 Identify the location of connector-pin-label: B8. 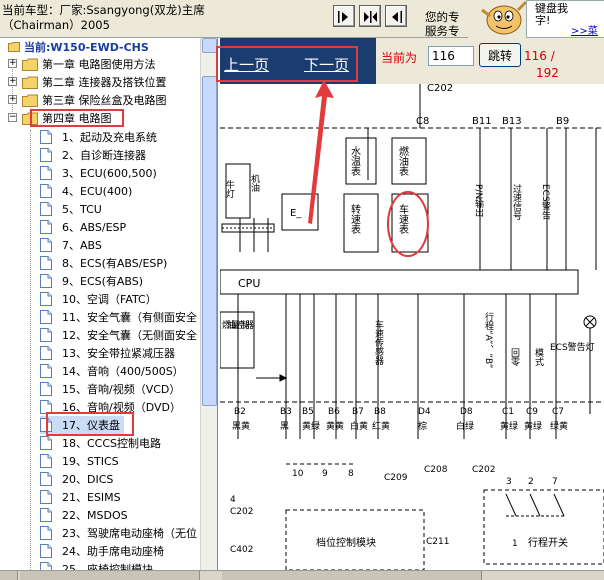
(380, 412).